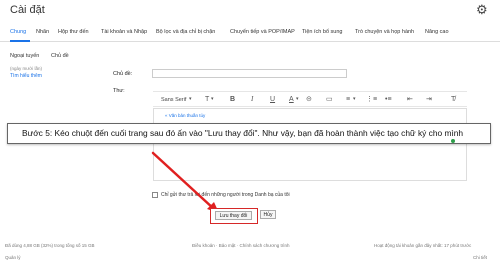 The height and width of the screenshot is (270, 500). I want to click on cancel-button: Hủy, so click(268, 214).